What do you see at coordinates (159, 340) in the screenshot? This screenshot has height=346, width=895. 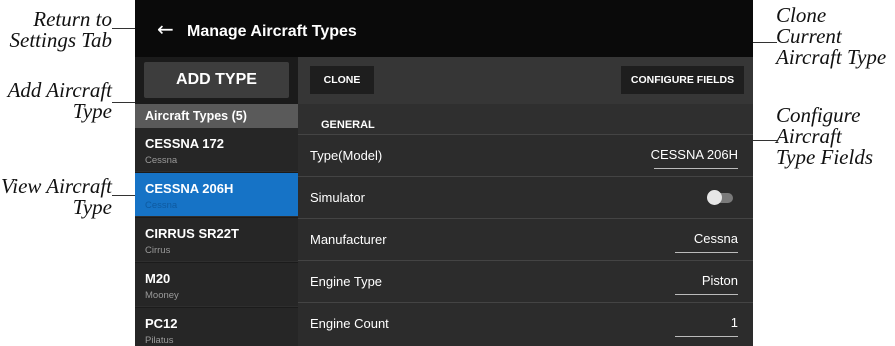 I see `aircraft-manufacturer: Pilatus` at bounding box center [159, 340].